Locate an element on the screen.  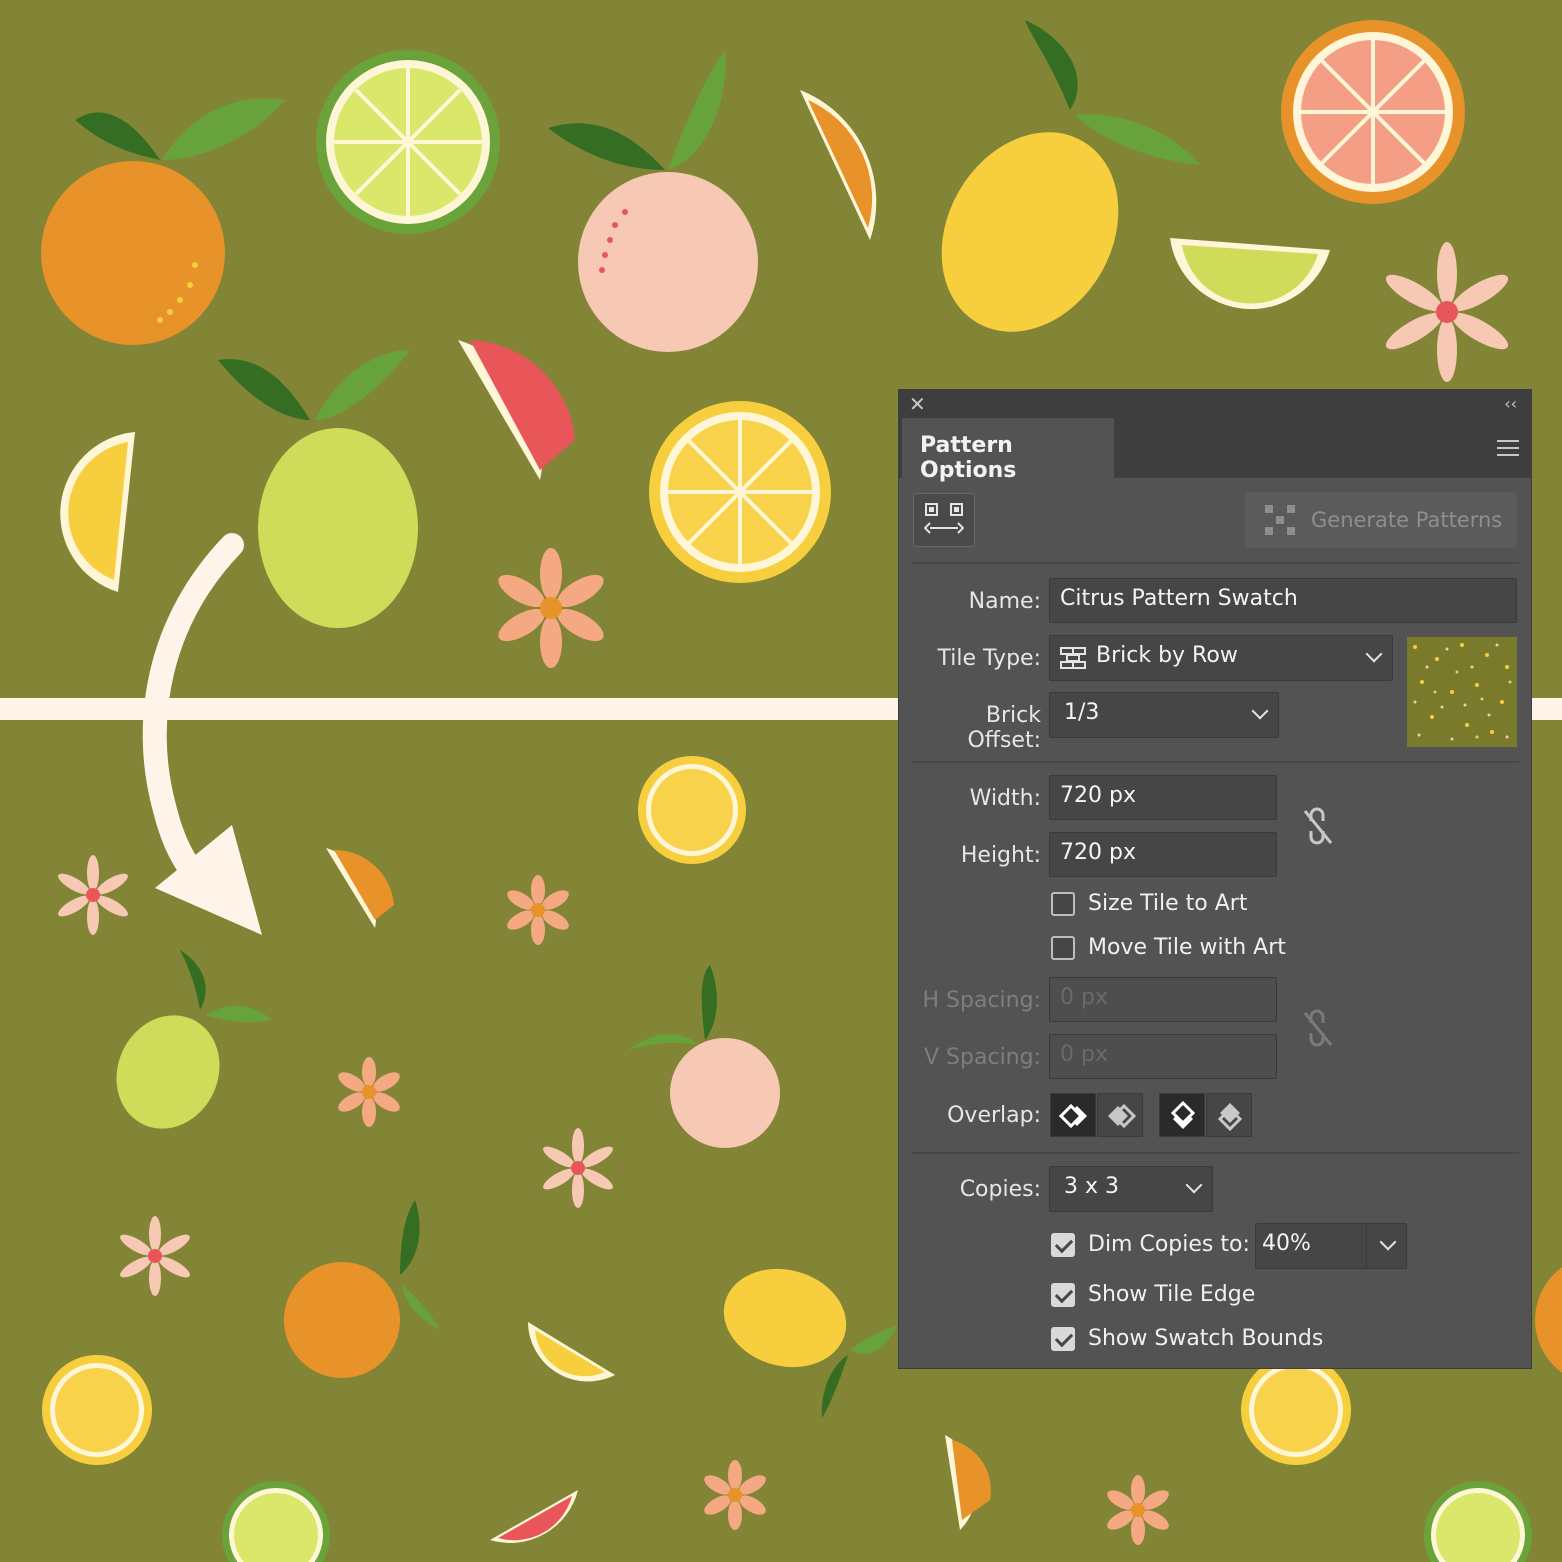
brick-offset-label: Brick Offset: is located at coordinates (1004, 728).